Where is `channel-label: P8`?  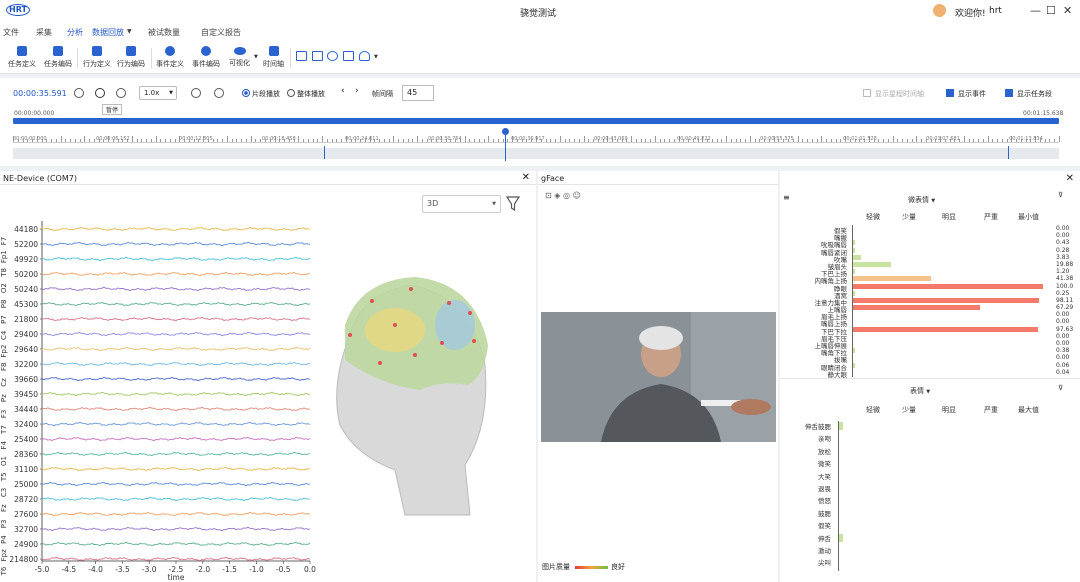 channel-label: P8 is located at coordinates (4, 304).